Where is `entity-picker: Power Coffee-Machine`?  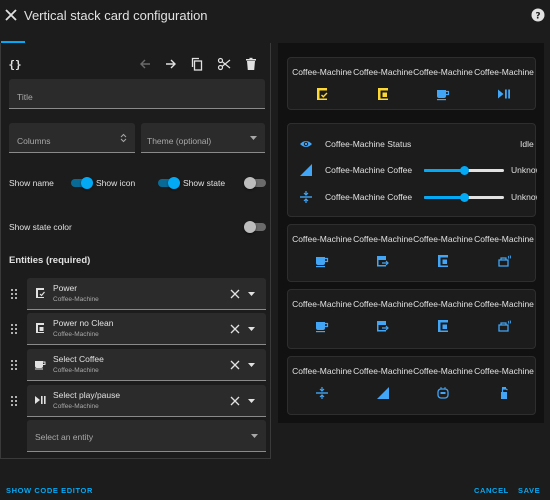 entity-picker: Power Coffee-Machine is located at coordinates (146, 294).